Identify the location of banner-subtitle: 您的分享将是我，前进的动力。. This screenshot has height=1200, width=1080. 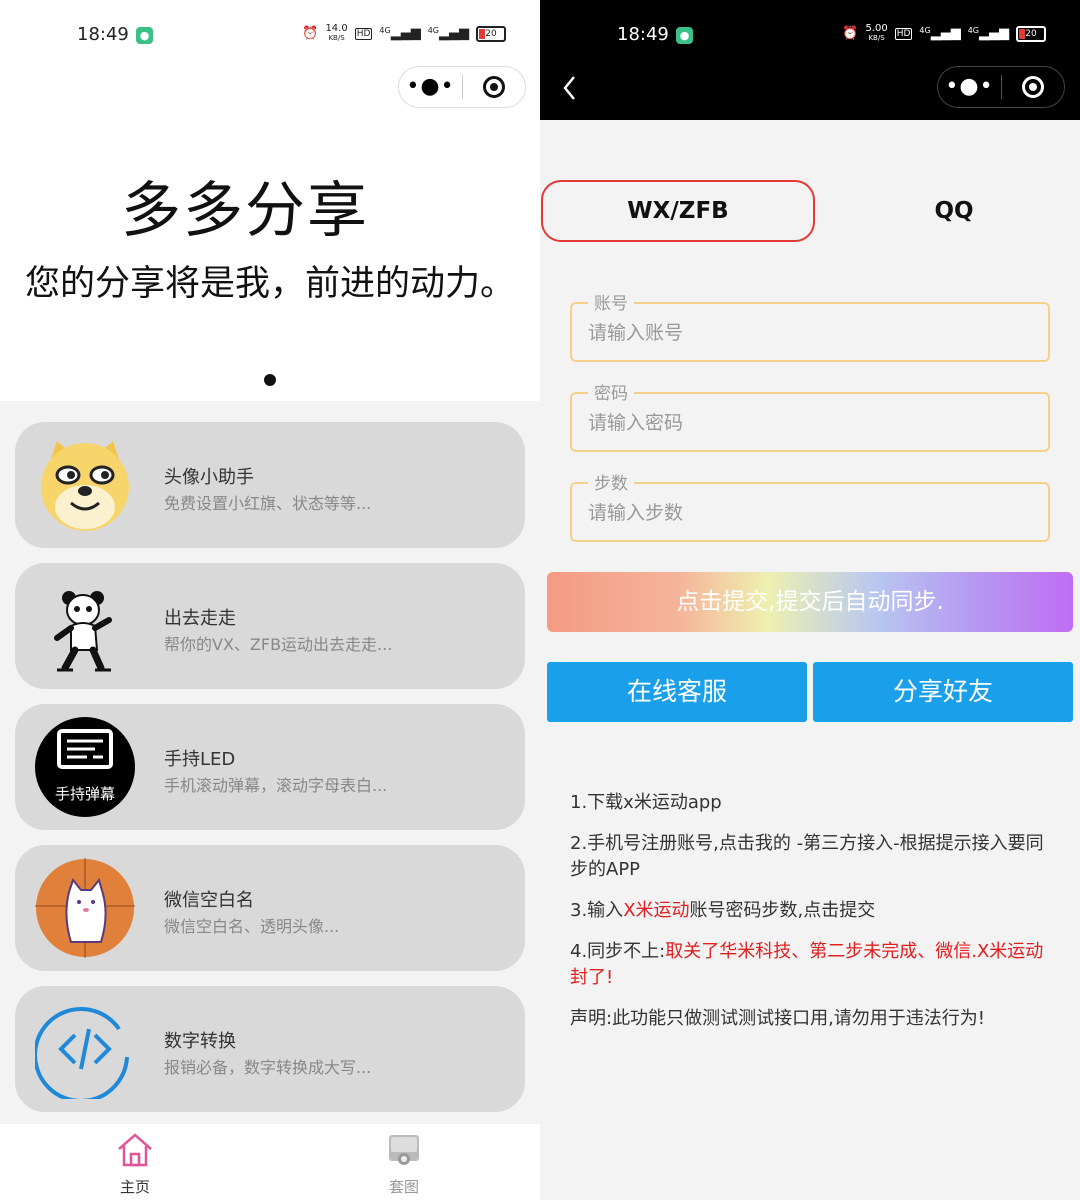
(269, 284).